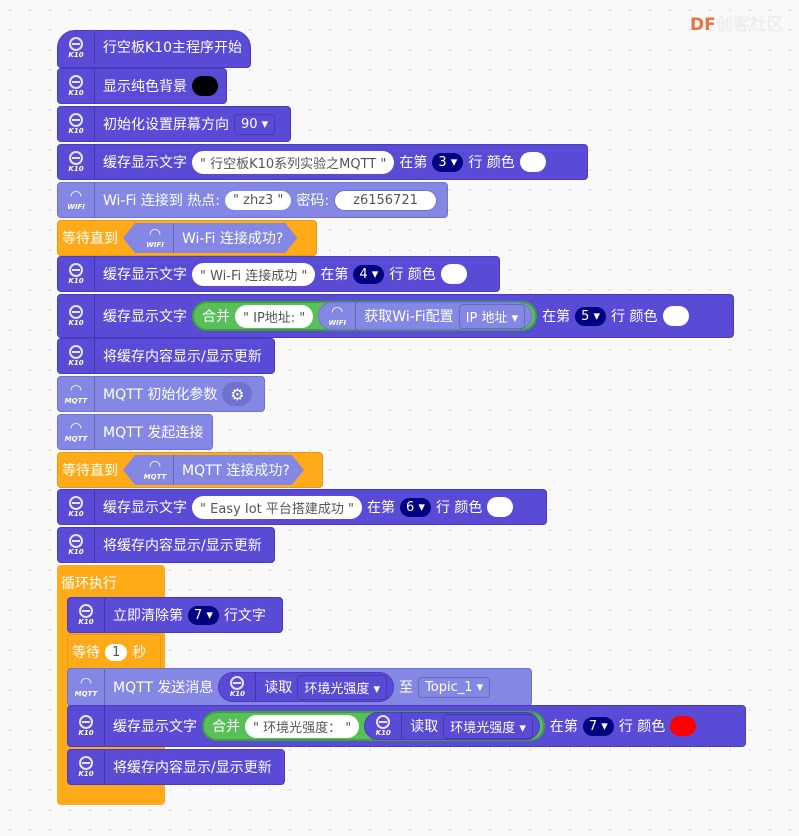 Image resolution: width=799 pixels, height=836 pixels. I want to click on text-input: " IP地址: ", so click(274, 316).